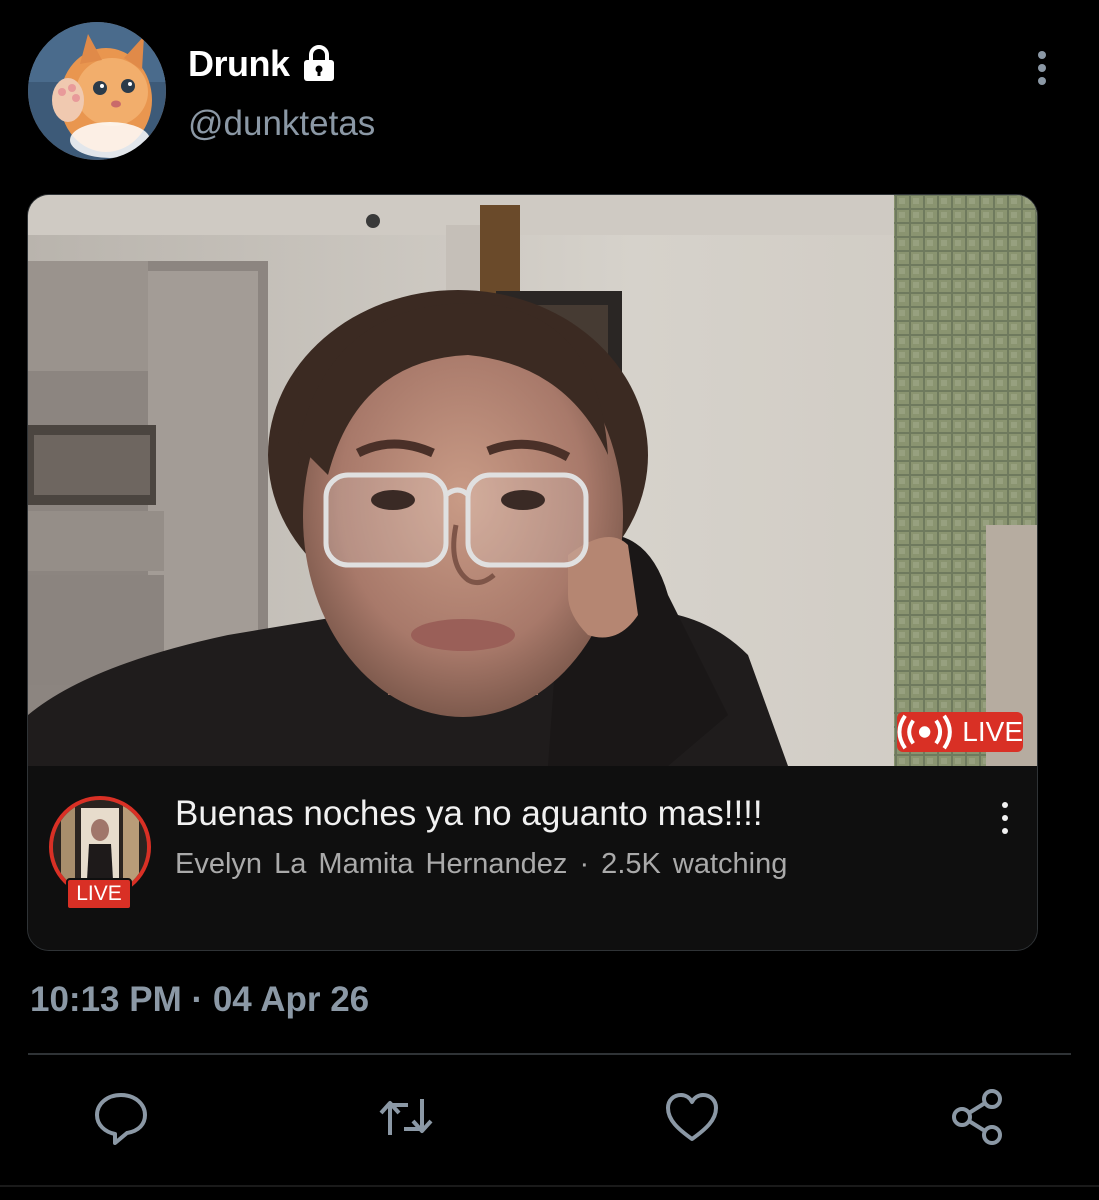 This screenshot has height=1200, width=1099. What do you see at coordinates (992, 731) in the screenshot?
I see `video-live-label: LIVE` at bounding box center [992, 731].